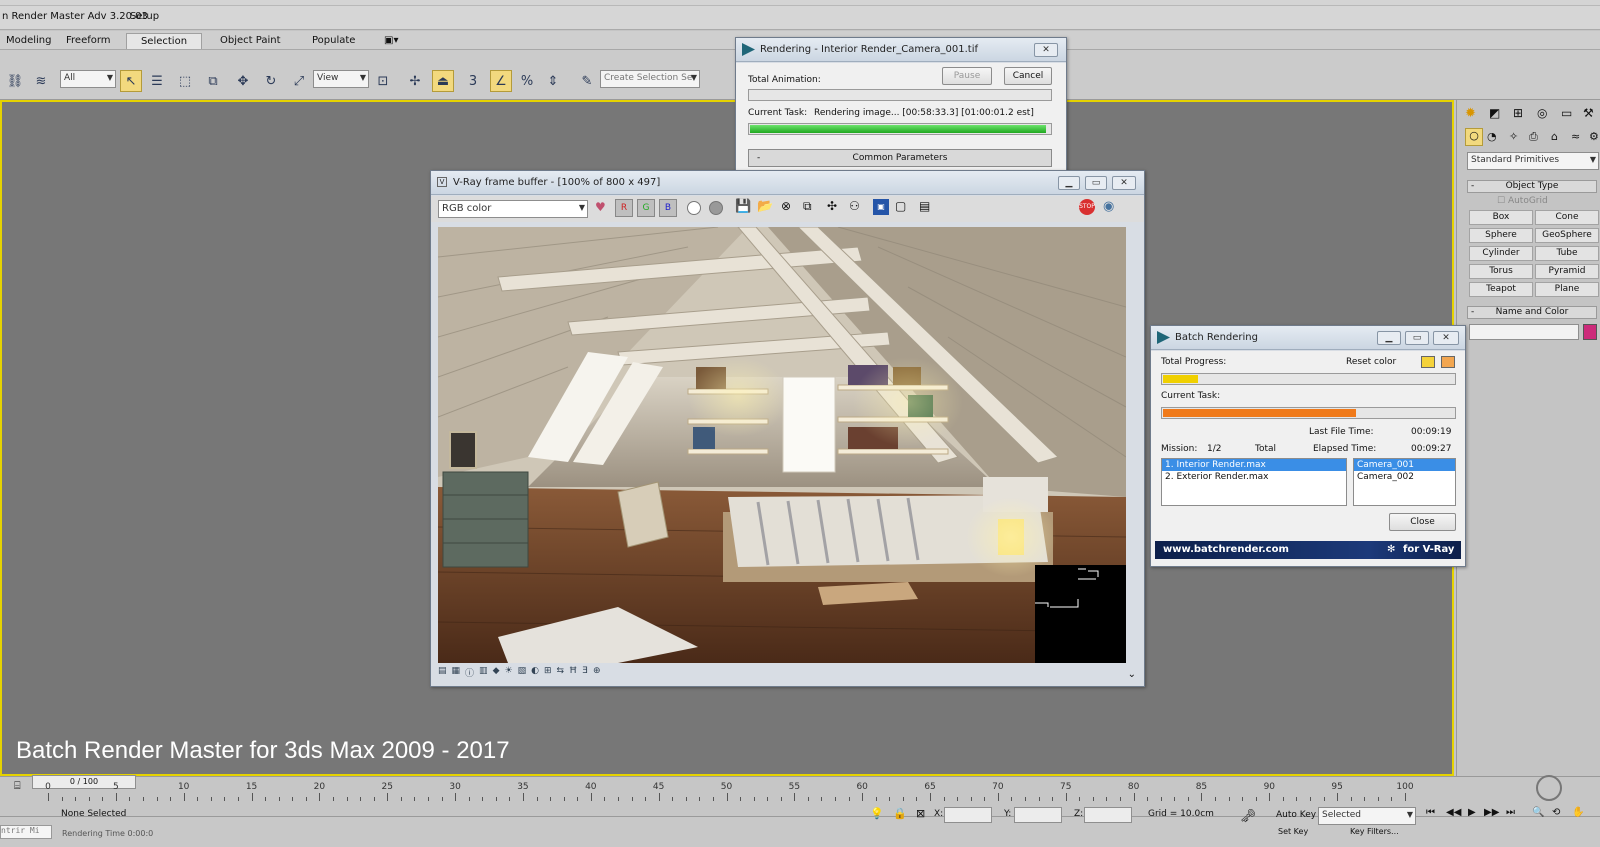 Image resolution: width=1600 pixels, height=847 pixels. I want to click on list-item: Camera_002, so click(1404, 477).